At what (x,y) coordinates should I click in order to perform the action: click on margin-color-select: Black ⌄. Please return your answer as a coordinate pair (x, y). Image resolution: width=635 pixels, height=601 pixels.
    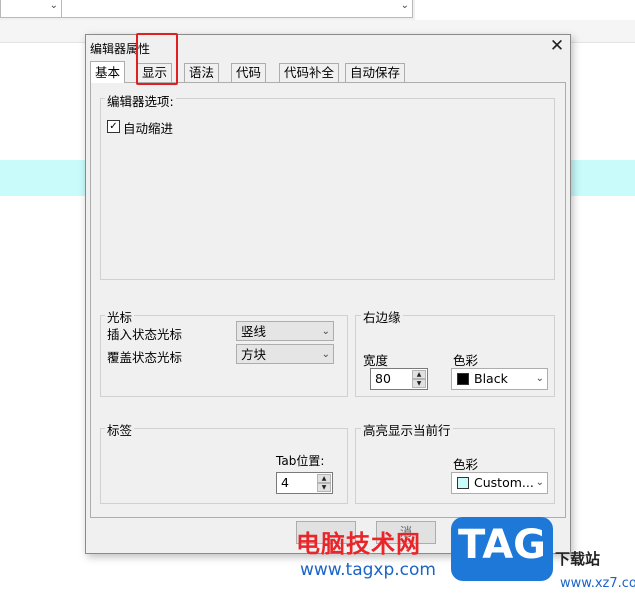
    Looking at the image, I should click on (499, 379).